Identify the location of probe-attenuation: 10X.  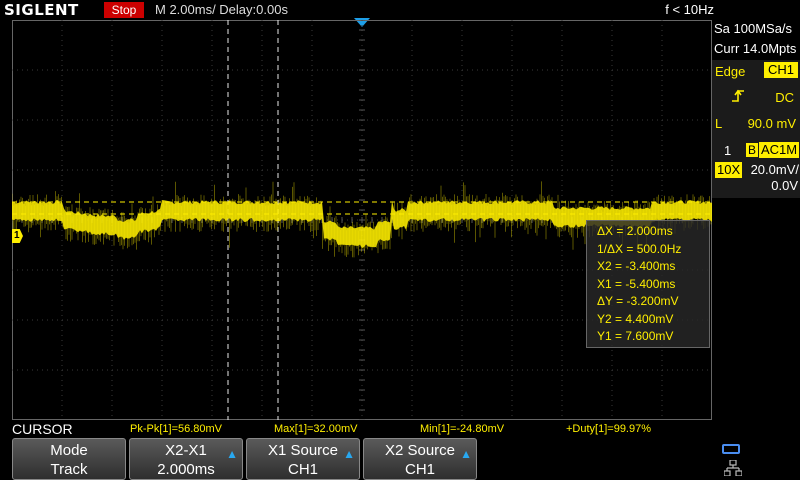
(729, 170).